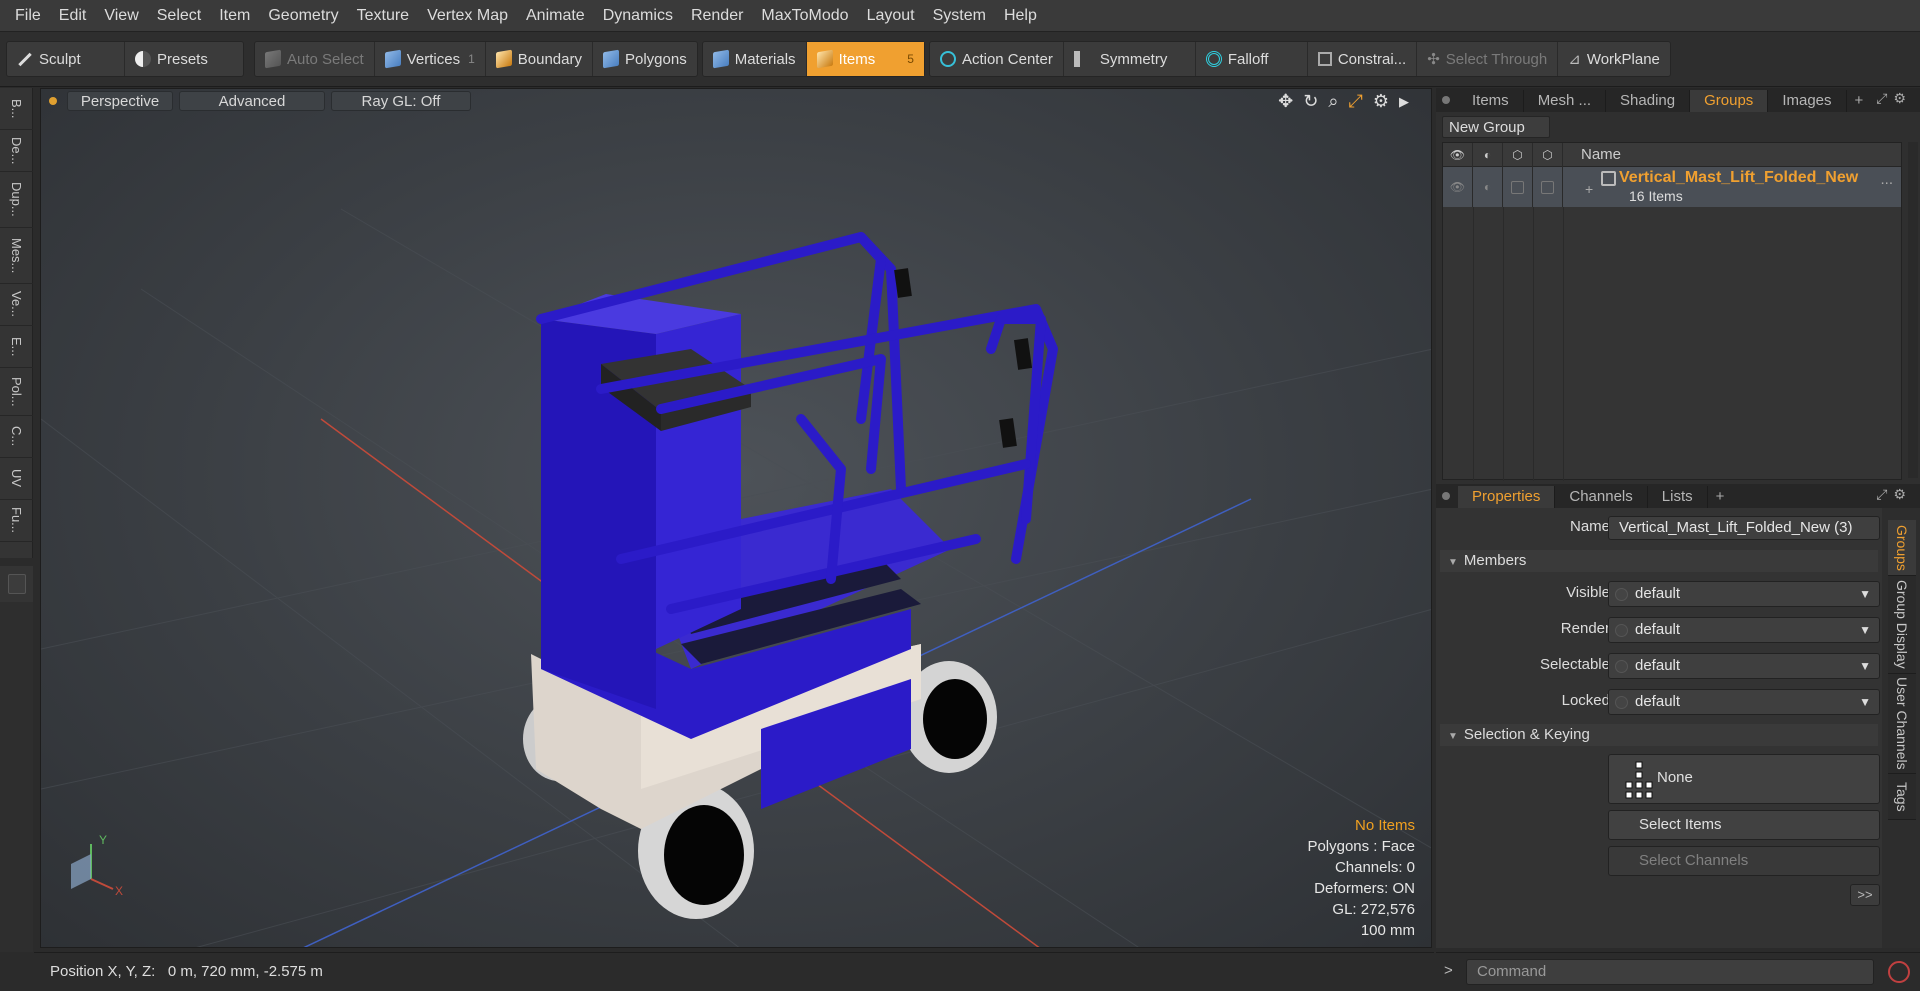 Image resolution: width=1920 pixels, height=991 pixels. What do you see at coordinates (1807, 101) in the screenshot?
I see `tab-images: Images` at bounding box center [1807, 101].